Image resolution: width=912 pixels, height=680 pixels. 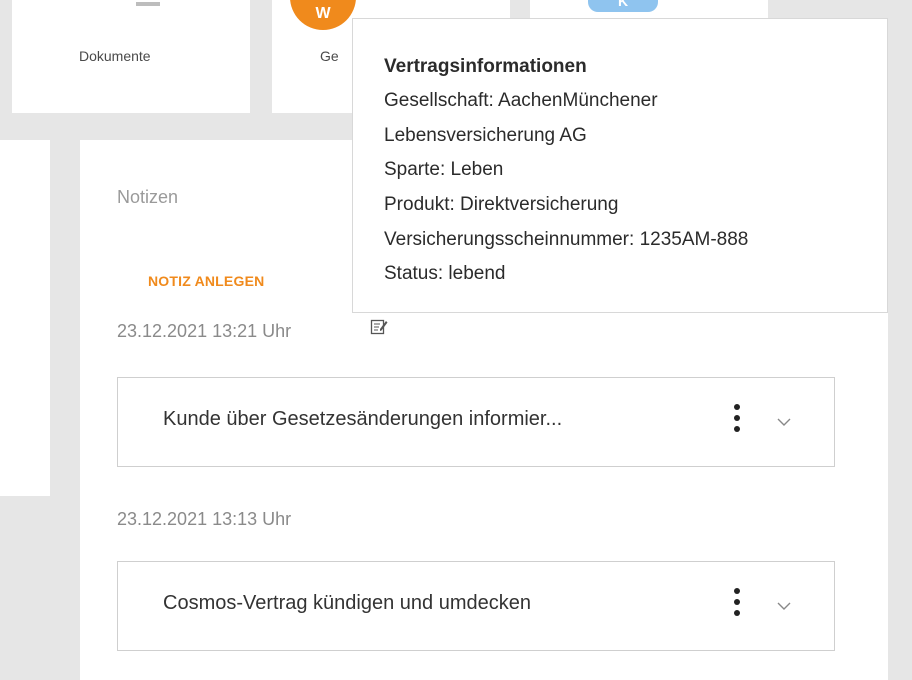 I want to click on note-card: Cosmos-Vertrag kündigen und umdecken, so click(x=476, y=606).